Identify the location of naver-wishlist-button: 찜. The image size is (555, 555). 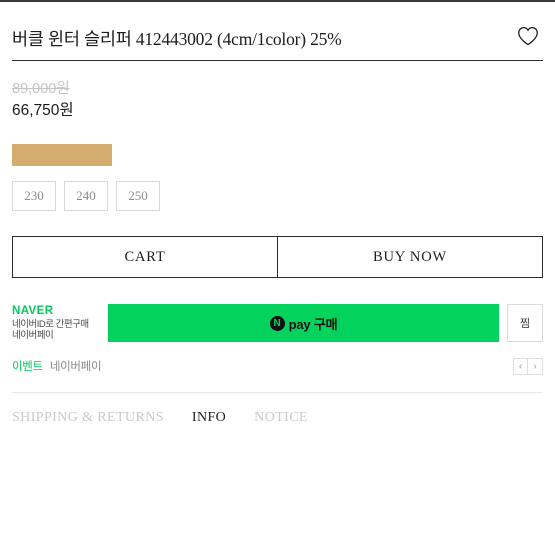
(525, 323).